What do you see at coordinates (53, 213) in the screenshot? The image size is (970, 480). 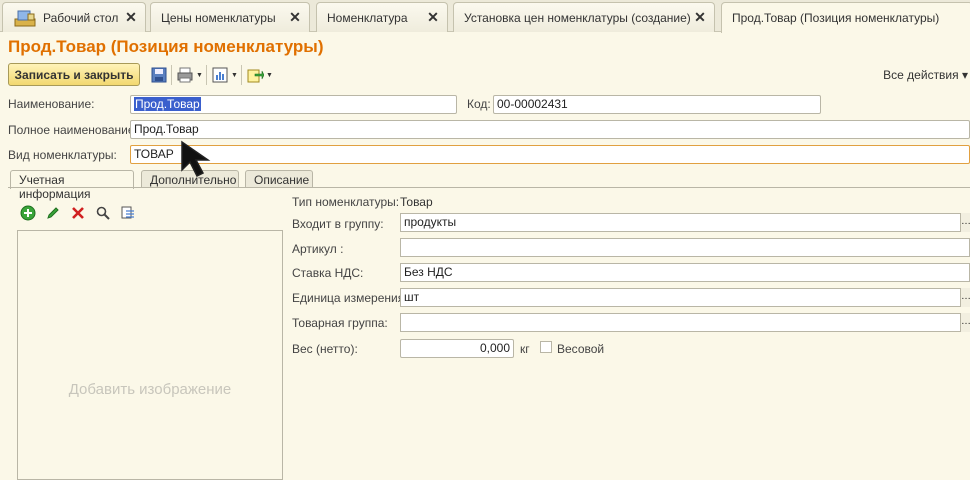 I see `edit-icon` at bounding box center [53, 213].